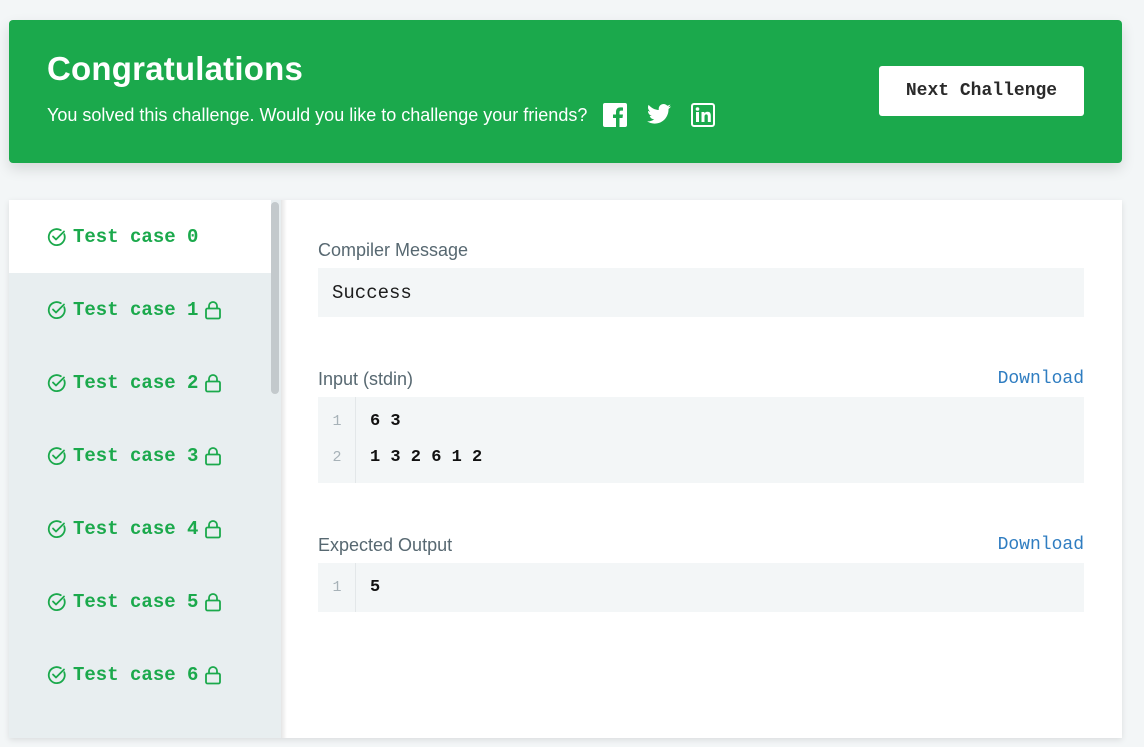 This screenshot has width=1144, height=747. Describe the element at coordinates (136, 382) in the screenshot. I see `test-case-label: Test case 2` at that location.